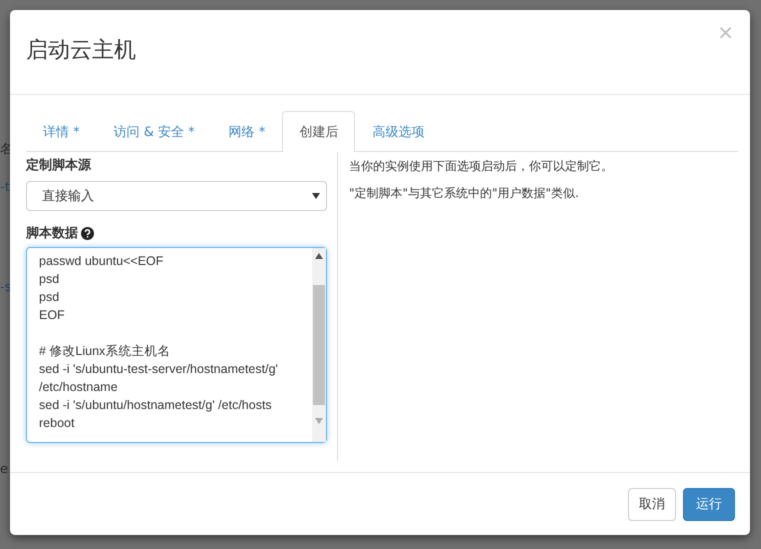  I want to click on script-source-select: 直接输入, so click(176, 196).